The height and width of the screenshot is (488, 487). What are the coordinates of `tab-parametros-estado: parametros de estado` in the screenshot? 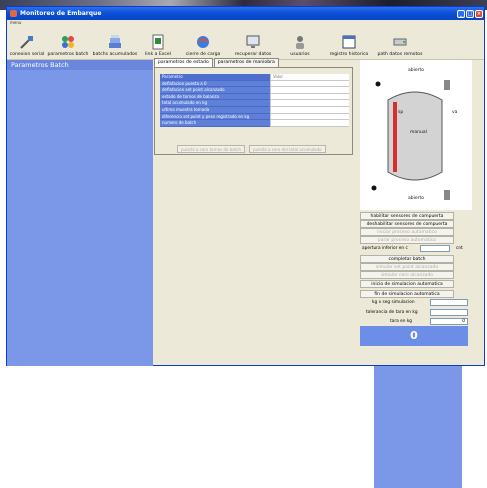 It's located at (183, 62).